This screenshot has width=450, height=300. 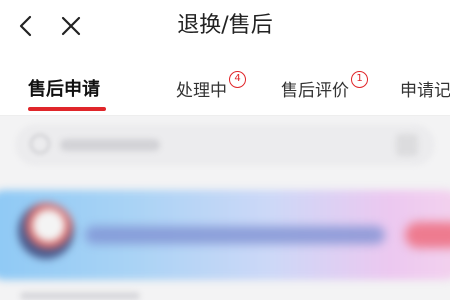 What do you see at coordinates (110, 145) in the screenshot?
I see `search-placeholder-blurred` at bounding box center [110, 145].